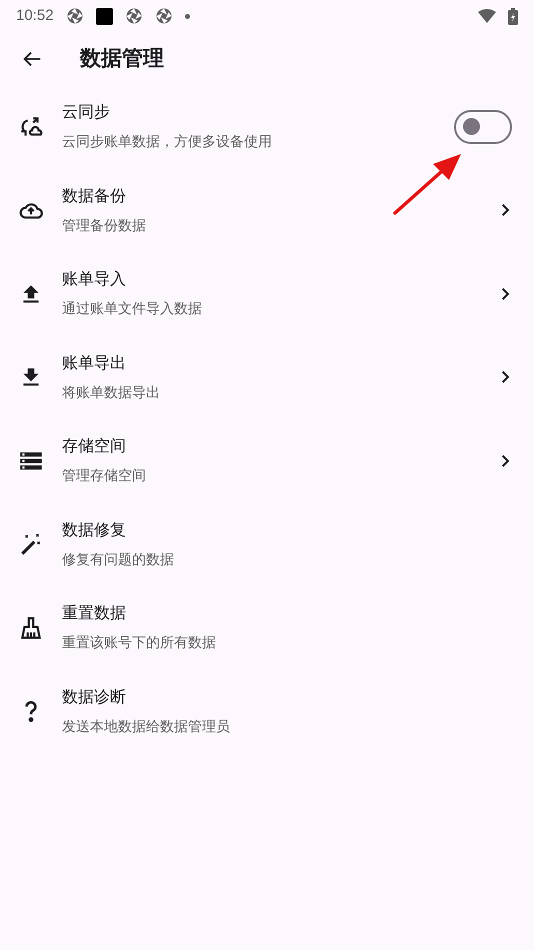  Describe the element at coordinates (428, 184) in the screenshot. I see `annotation-arrow` at that location.